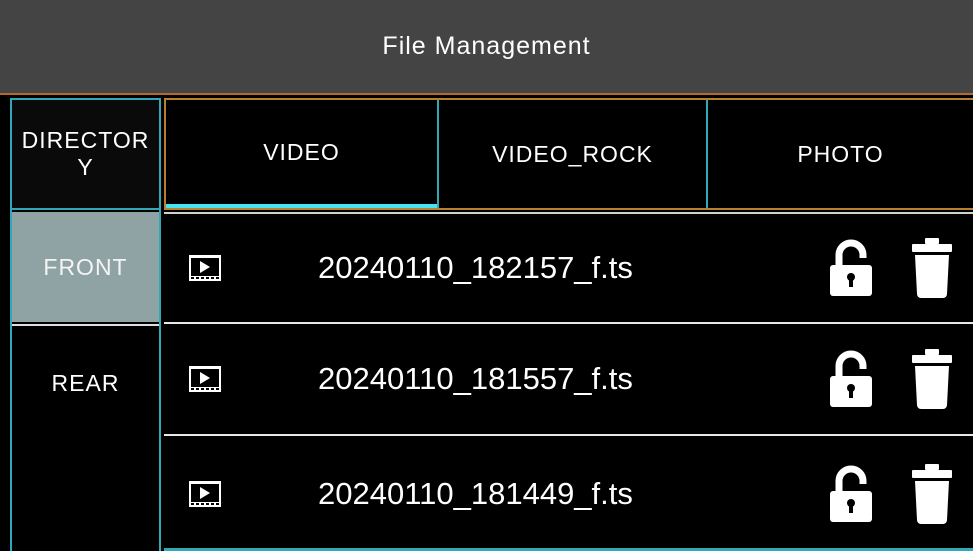 The height and width of the screenshot is (551, 973). What do you see at coordinates (475, 267) in the screenshot?
I see `file-name: 20240110_182157_f.ts` at bounding box center [475, 267].